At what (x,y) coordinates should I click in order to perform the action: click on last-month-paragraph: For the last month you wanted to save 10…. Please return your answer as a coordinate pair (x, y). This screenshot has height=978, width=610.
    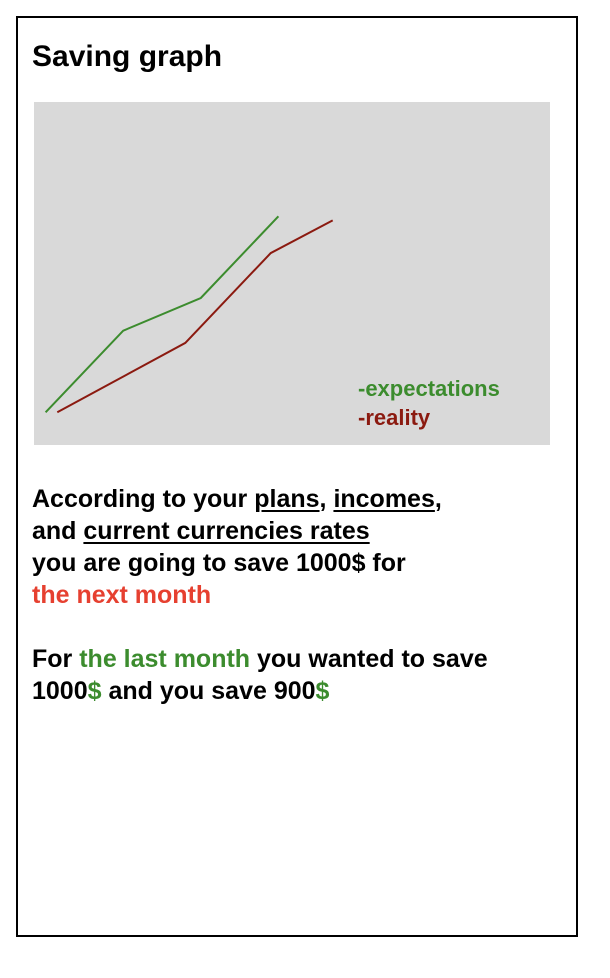
    Looking at the image, I should click on (260, 675).